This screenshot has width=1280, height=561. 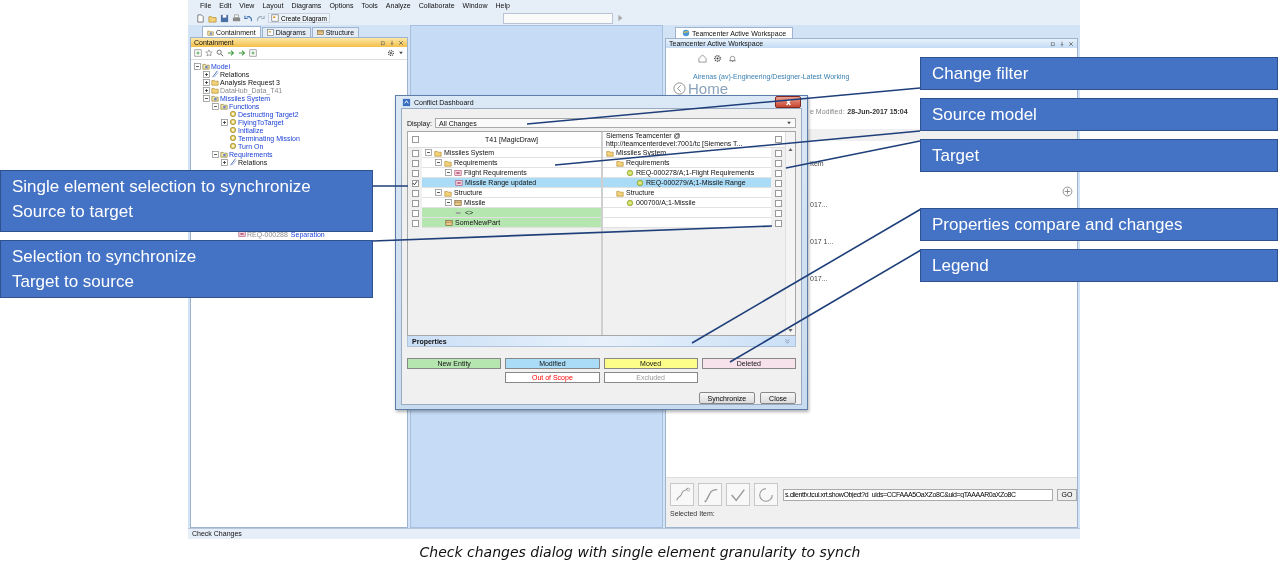 I want to click on figure-caption: Check changes dialog with single element granularity to synch, so click(x=640, y=552).